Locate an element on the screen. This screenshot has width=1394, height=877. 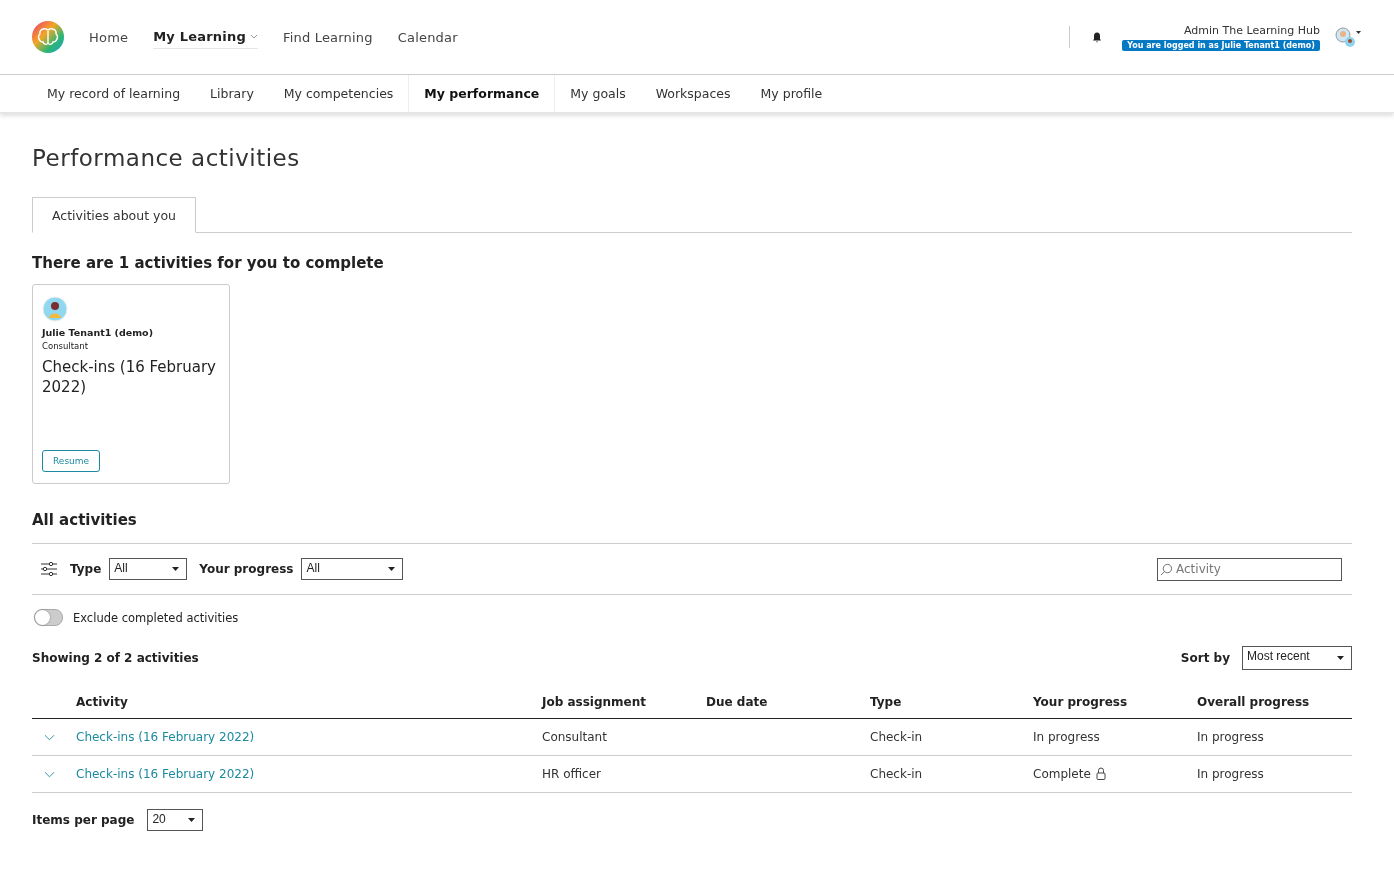
column-header: Activity is located at coordinates (102, 702).